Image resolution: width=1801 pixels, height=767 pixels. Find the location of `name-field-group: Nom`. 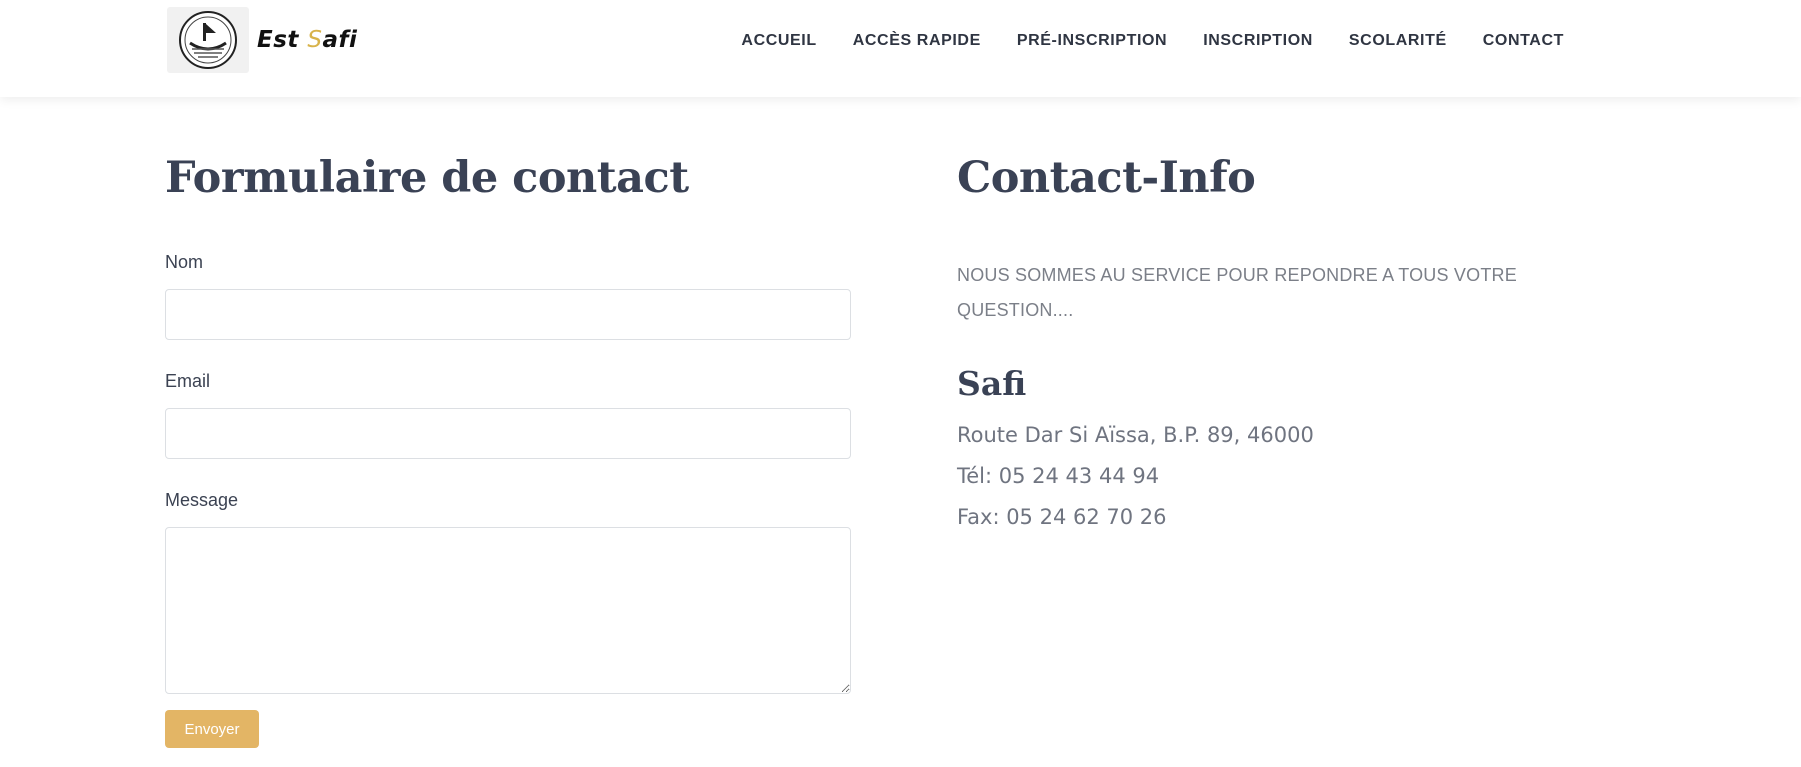

name-field-group: Nom is located at coordinates (508, 296).